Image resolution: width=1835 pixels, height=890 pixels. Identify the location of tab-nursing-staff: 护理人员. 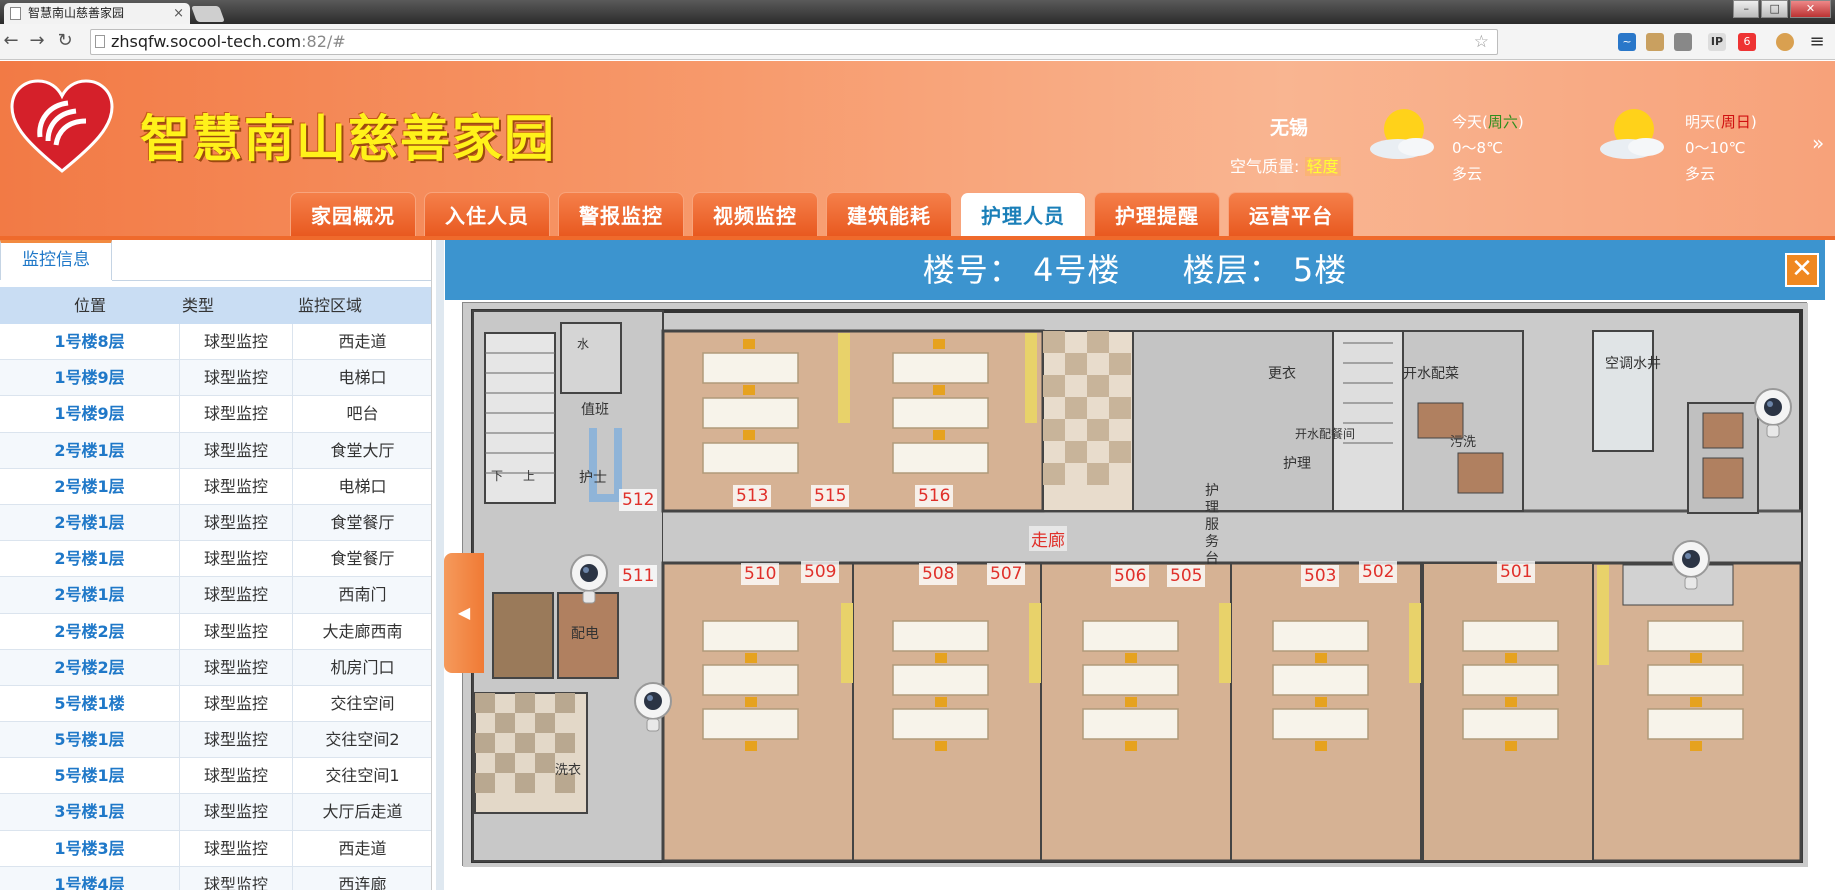
(1023, 214).